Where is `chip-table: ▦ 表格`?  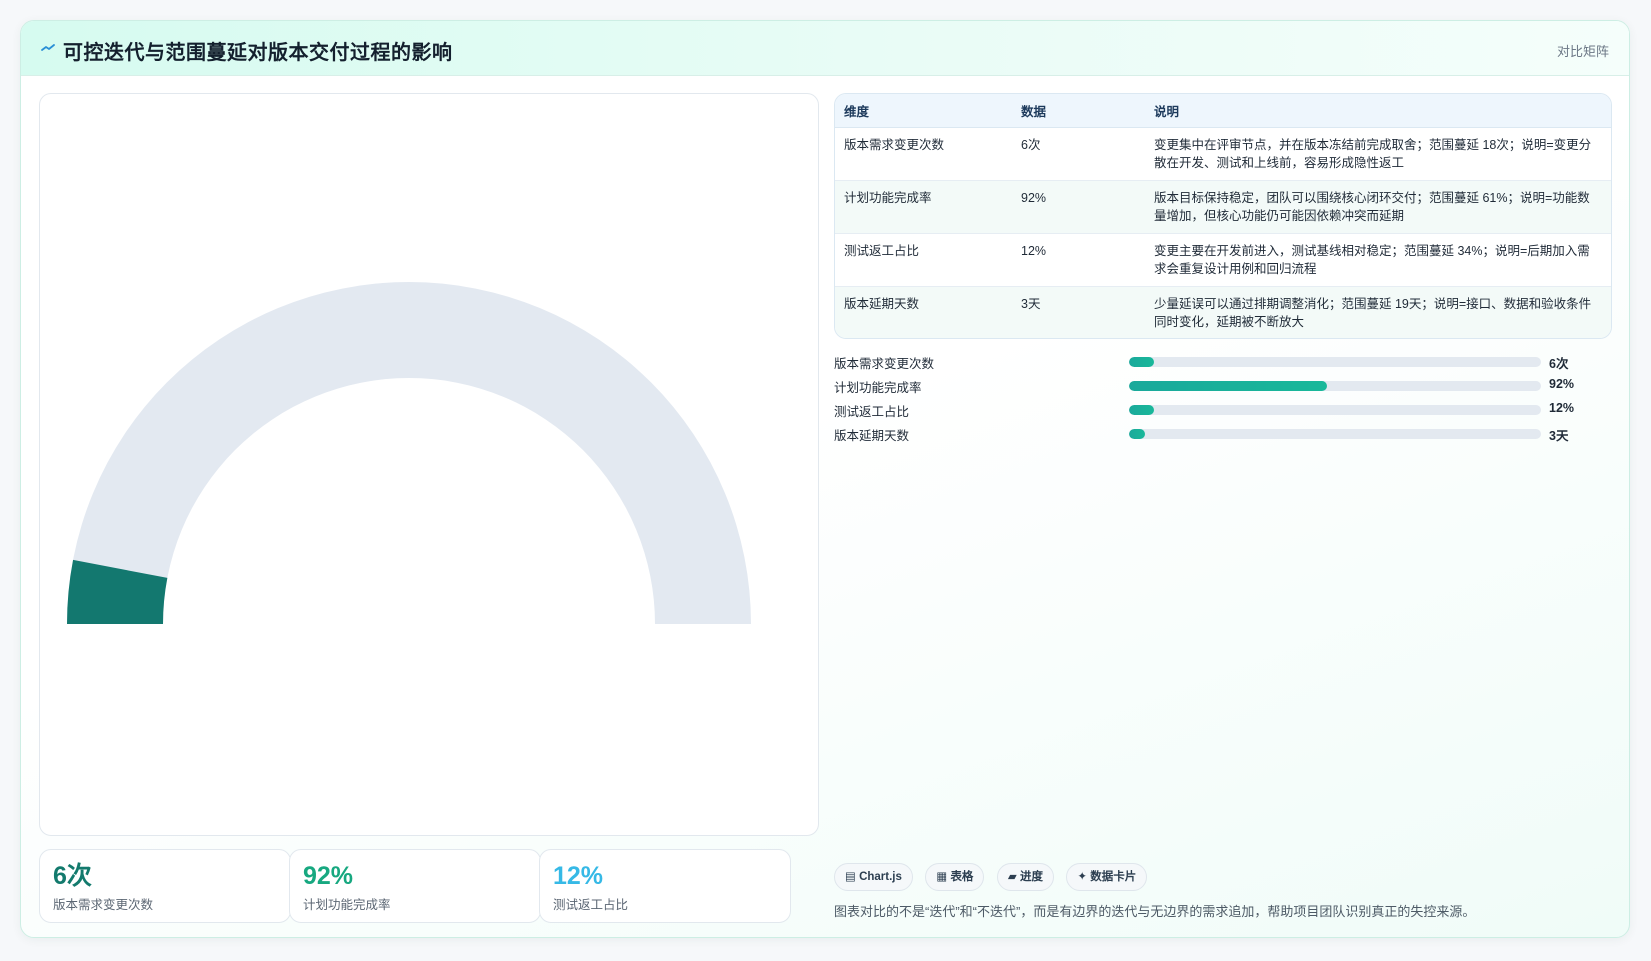 chip-table: ▦ 表格 is located at coordinates (955, 877).